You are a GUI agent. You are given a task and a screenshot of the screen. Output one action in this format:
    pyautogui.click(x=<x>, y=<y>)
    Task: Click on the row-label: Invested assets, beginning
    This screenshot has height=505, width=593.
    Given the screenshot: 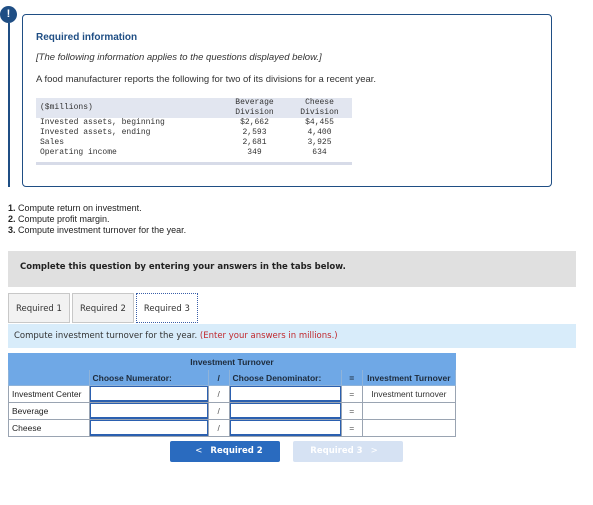 What is the action you would take?
    pyautogui.click(x=129, y=123)
    